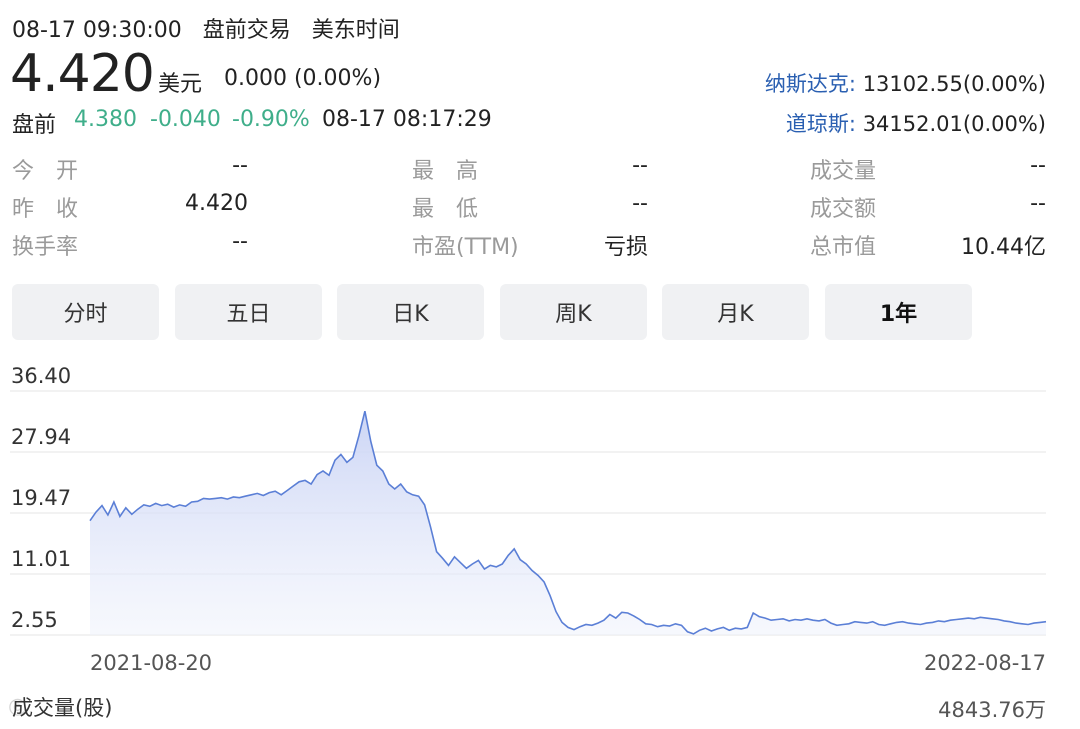 The image size is (1080, 729). What do you see at coordinates (445, 209) in the screenshot?
I see `stat-label: 最 低` at bounding box center [445, 209].